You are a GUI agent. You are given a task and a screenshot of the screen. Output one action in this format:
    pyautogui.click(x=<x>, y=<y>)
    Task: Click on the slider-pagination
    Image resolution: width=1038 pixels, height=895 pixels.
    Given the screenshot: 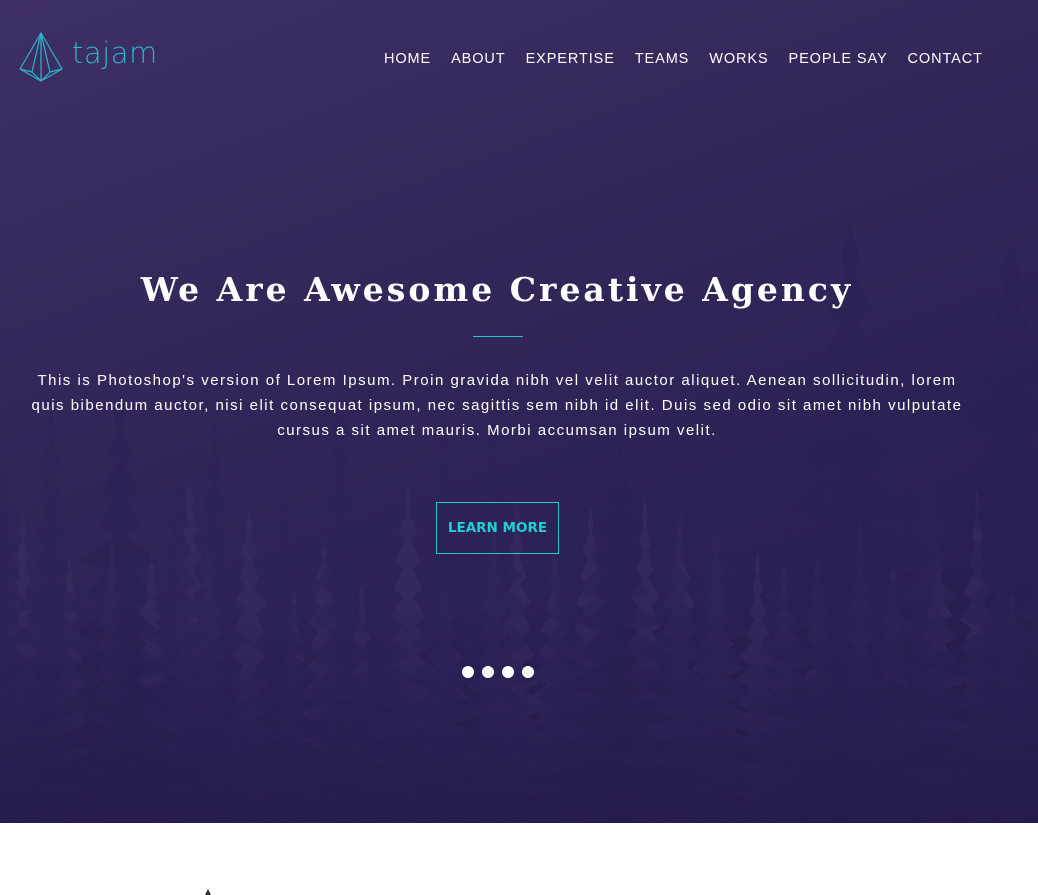 What is the action you would take?
    pyautogui.click(x=498, y=672)
    